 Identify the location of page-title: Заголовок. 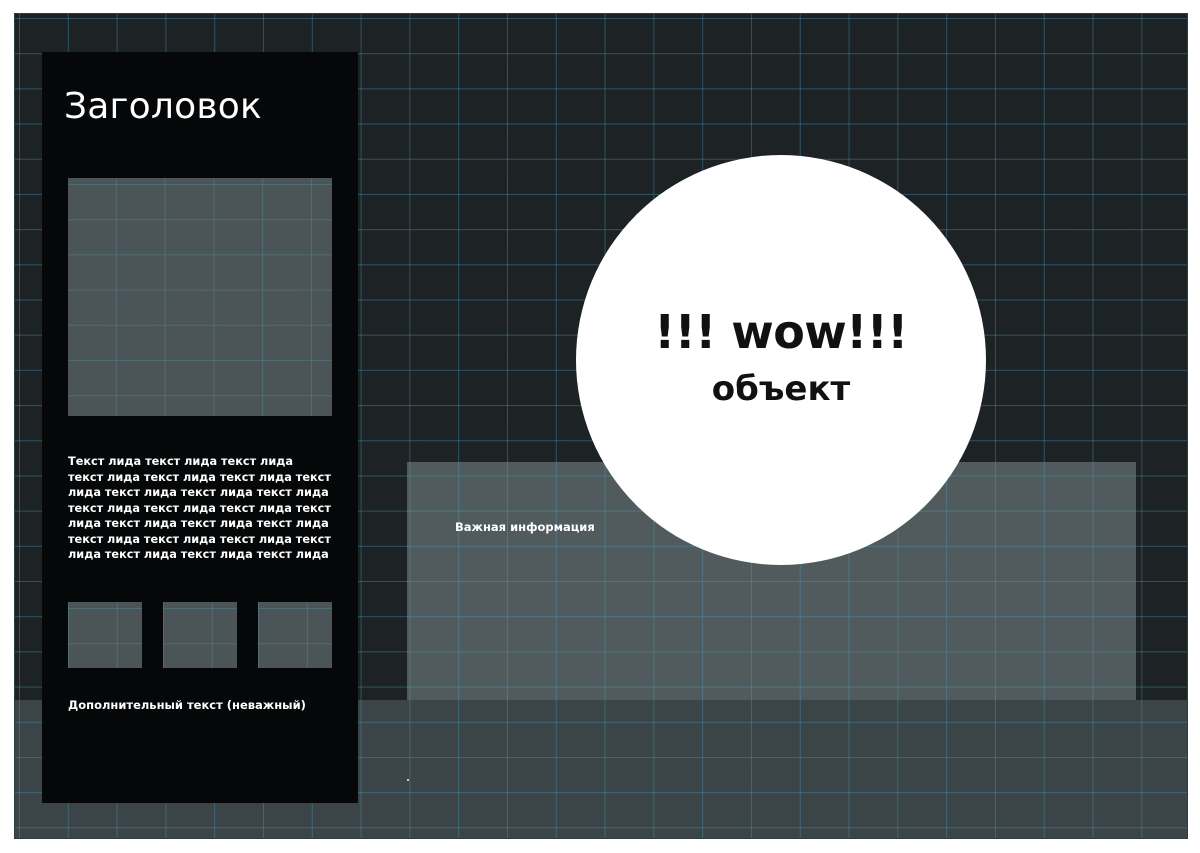
(163, 106).